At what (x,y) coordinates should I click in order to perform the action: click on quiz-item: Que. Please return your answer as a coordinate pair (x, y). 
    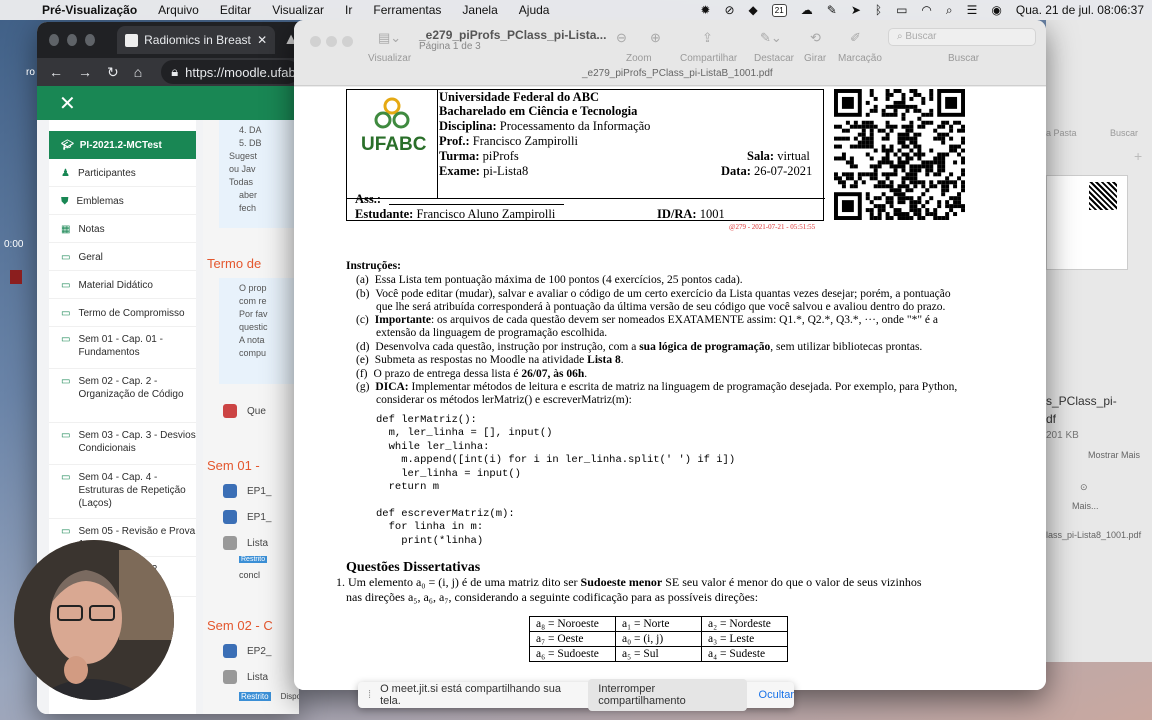
    Looking at the image, I should click on (244, 411).